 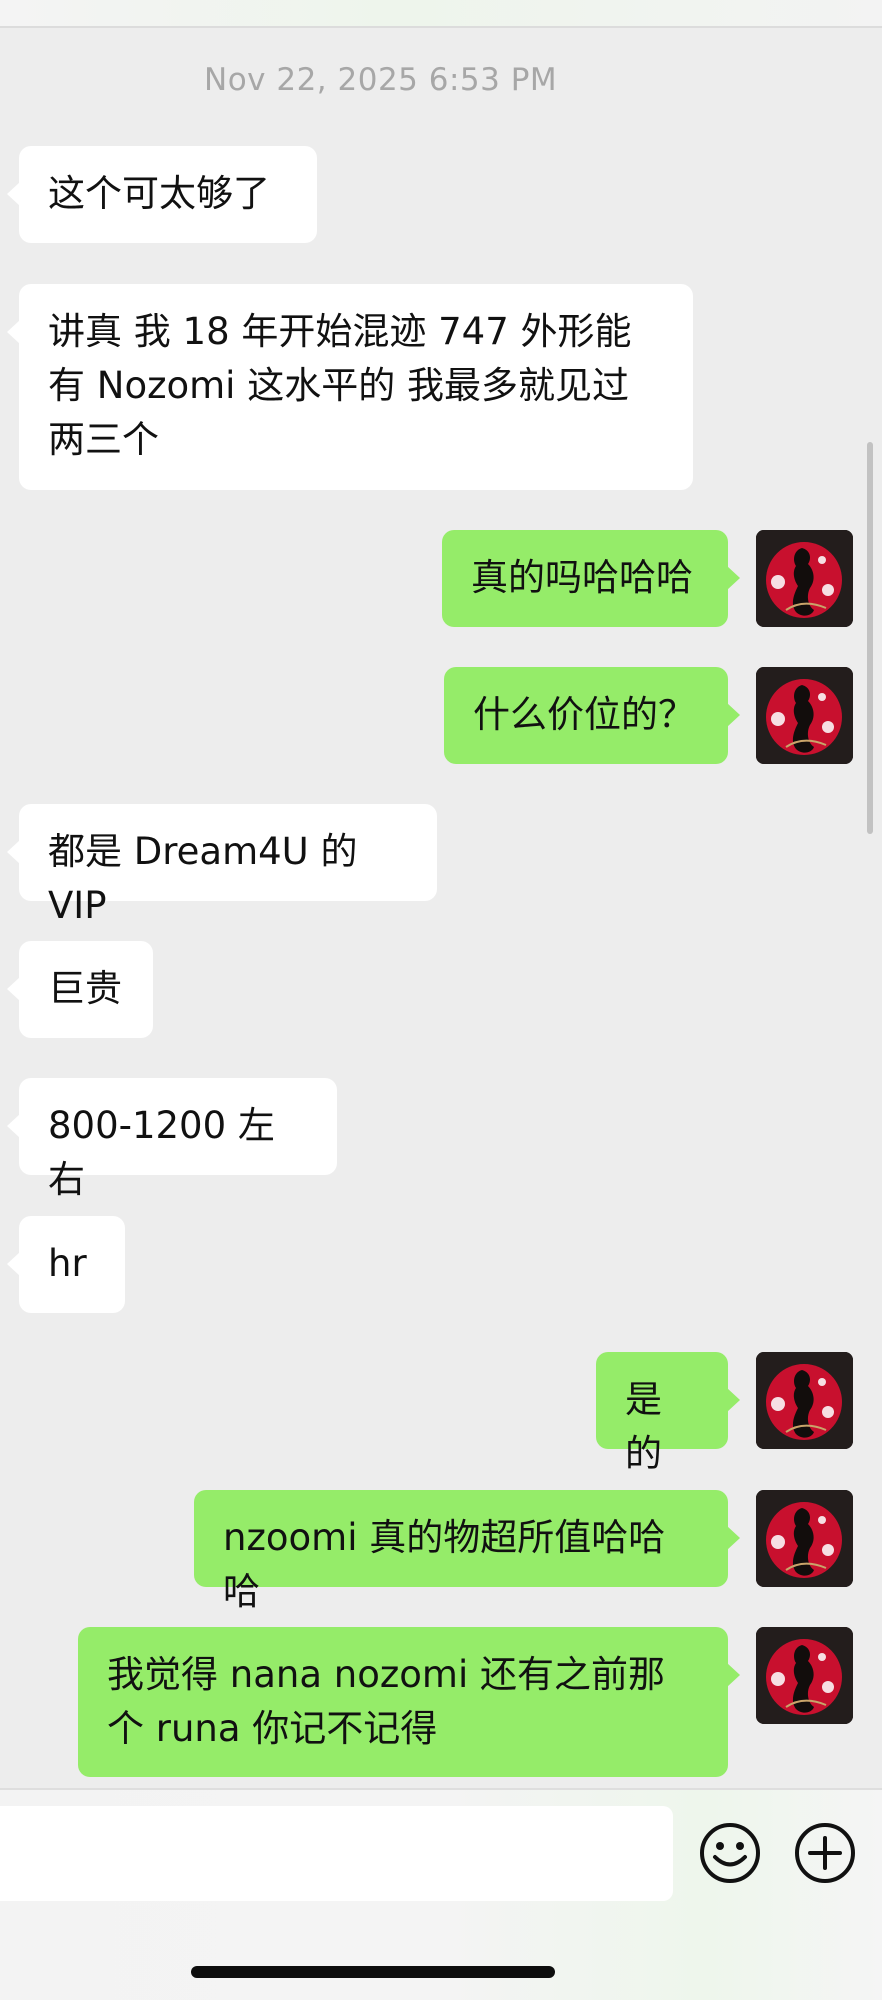 What do you see at coordinates (159, 193) in the screenshot?
I see `message-text: 这个可太够了` at bounding box center [159, 193].